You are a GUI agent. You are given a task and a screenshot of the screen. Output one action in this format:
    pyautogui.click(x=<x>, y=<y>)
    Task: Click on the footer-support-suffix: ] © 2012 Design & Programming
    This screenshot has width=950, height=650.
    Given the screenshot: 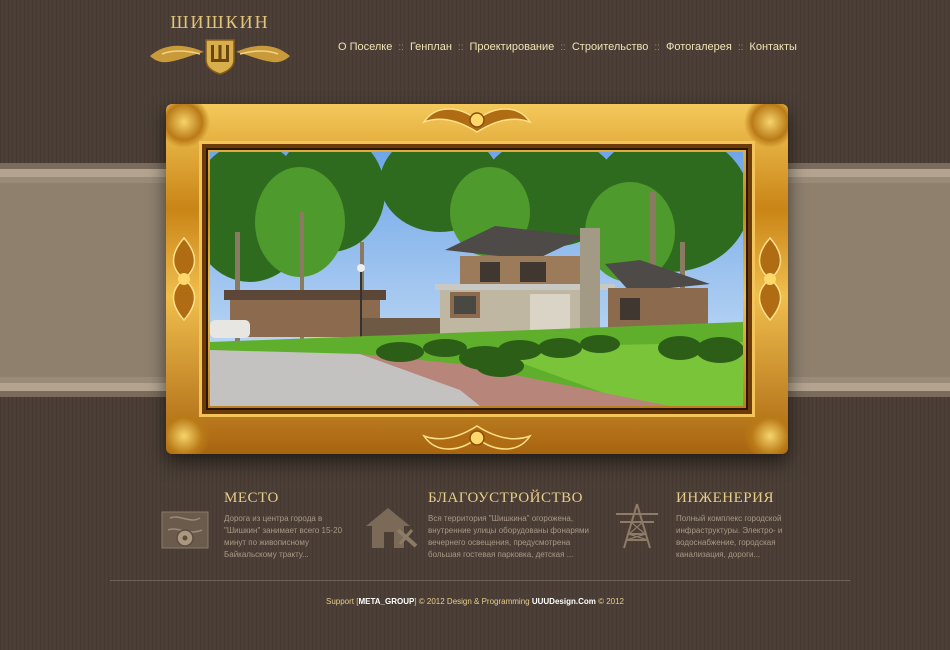 What is the action you would take?
    pyautogui.click(x=473, y=601)
    